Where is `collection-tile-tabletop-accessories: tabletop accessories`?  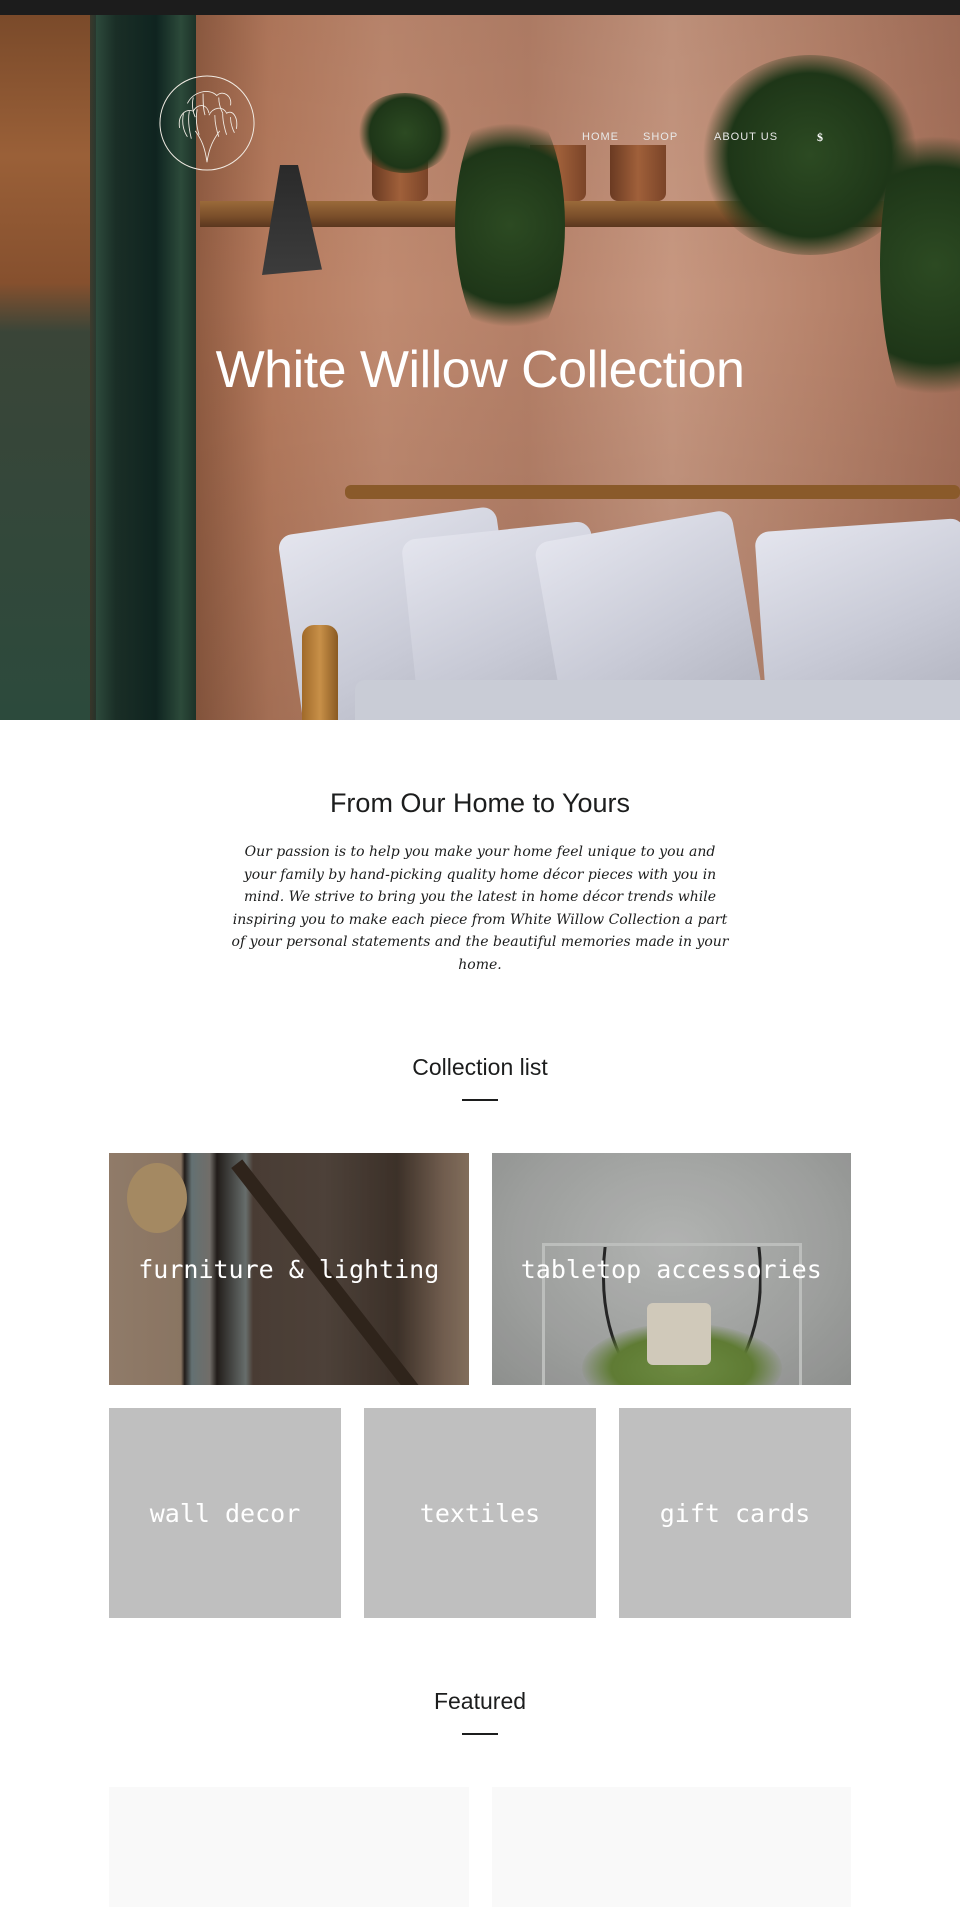
collection-tile-tabletop-accessories: tabletop accessories is located at coordinates (671, 1269).